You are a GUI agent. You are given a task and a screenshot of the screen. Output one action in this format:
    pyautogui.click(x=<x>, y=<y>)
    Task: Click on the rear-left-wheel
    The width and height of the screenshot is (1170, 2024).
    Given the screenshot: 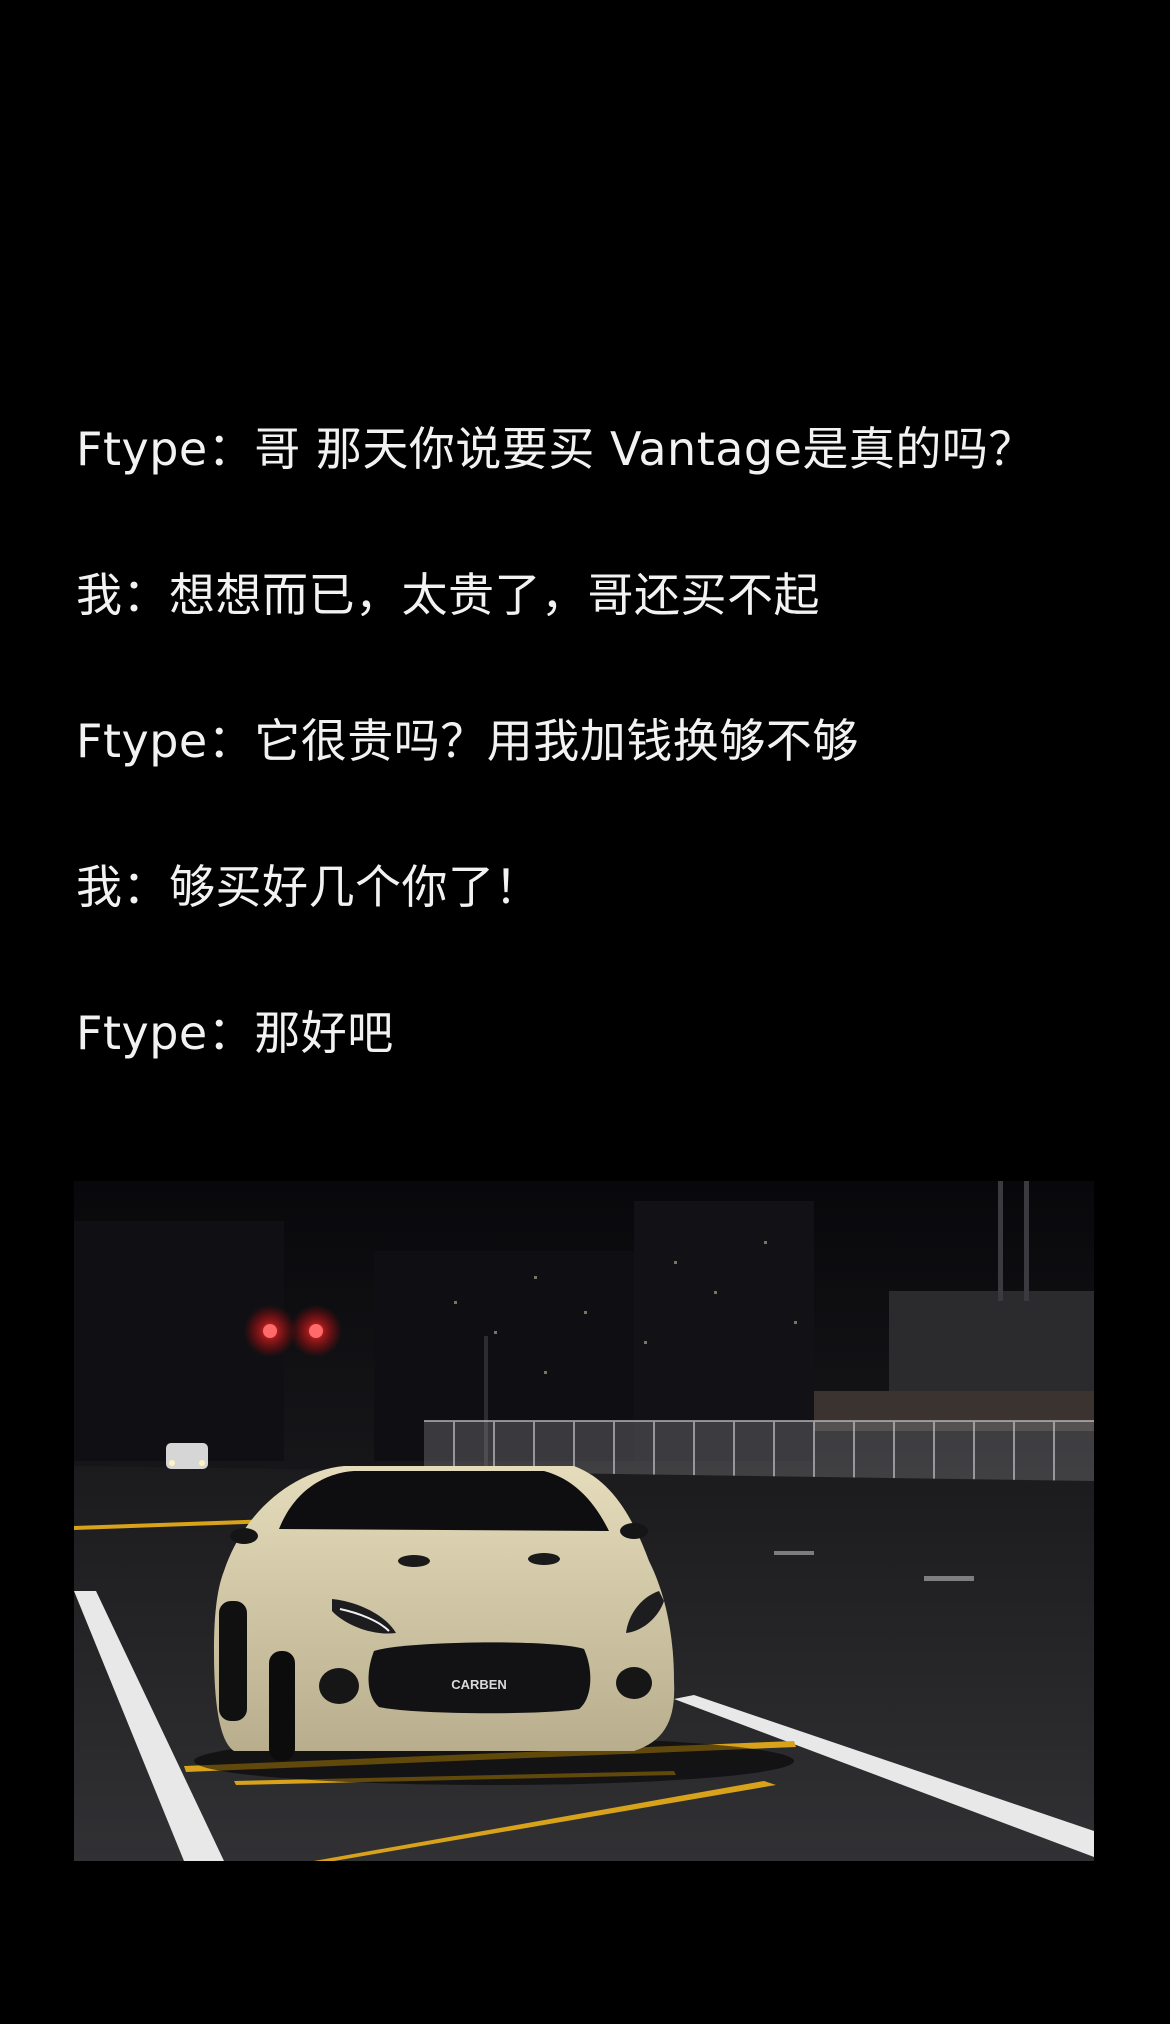 What is the action you would take?
    pyautogui.click(x=282, y=1706)
    